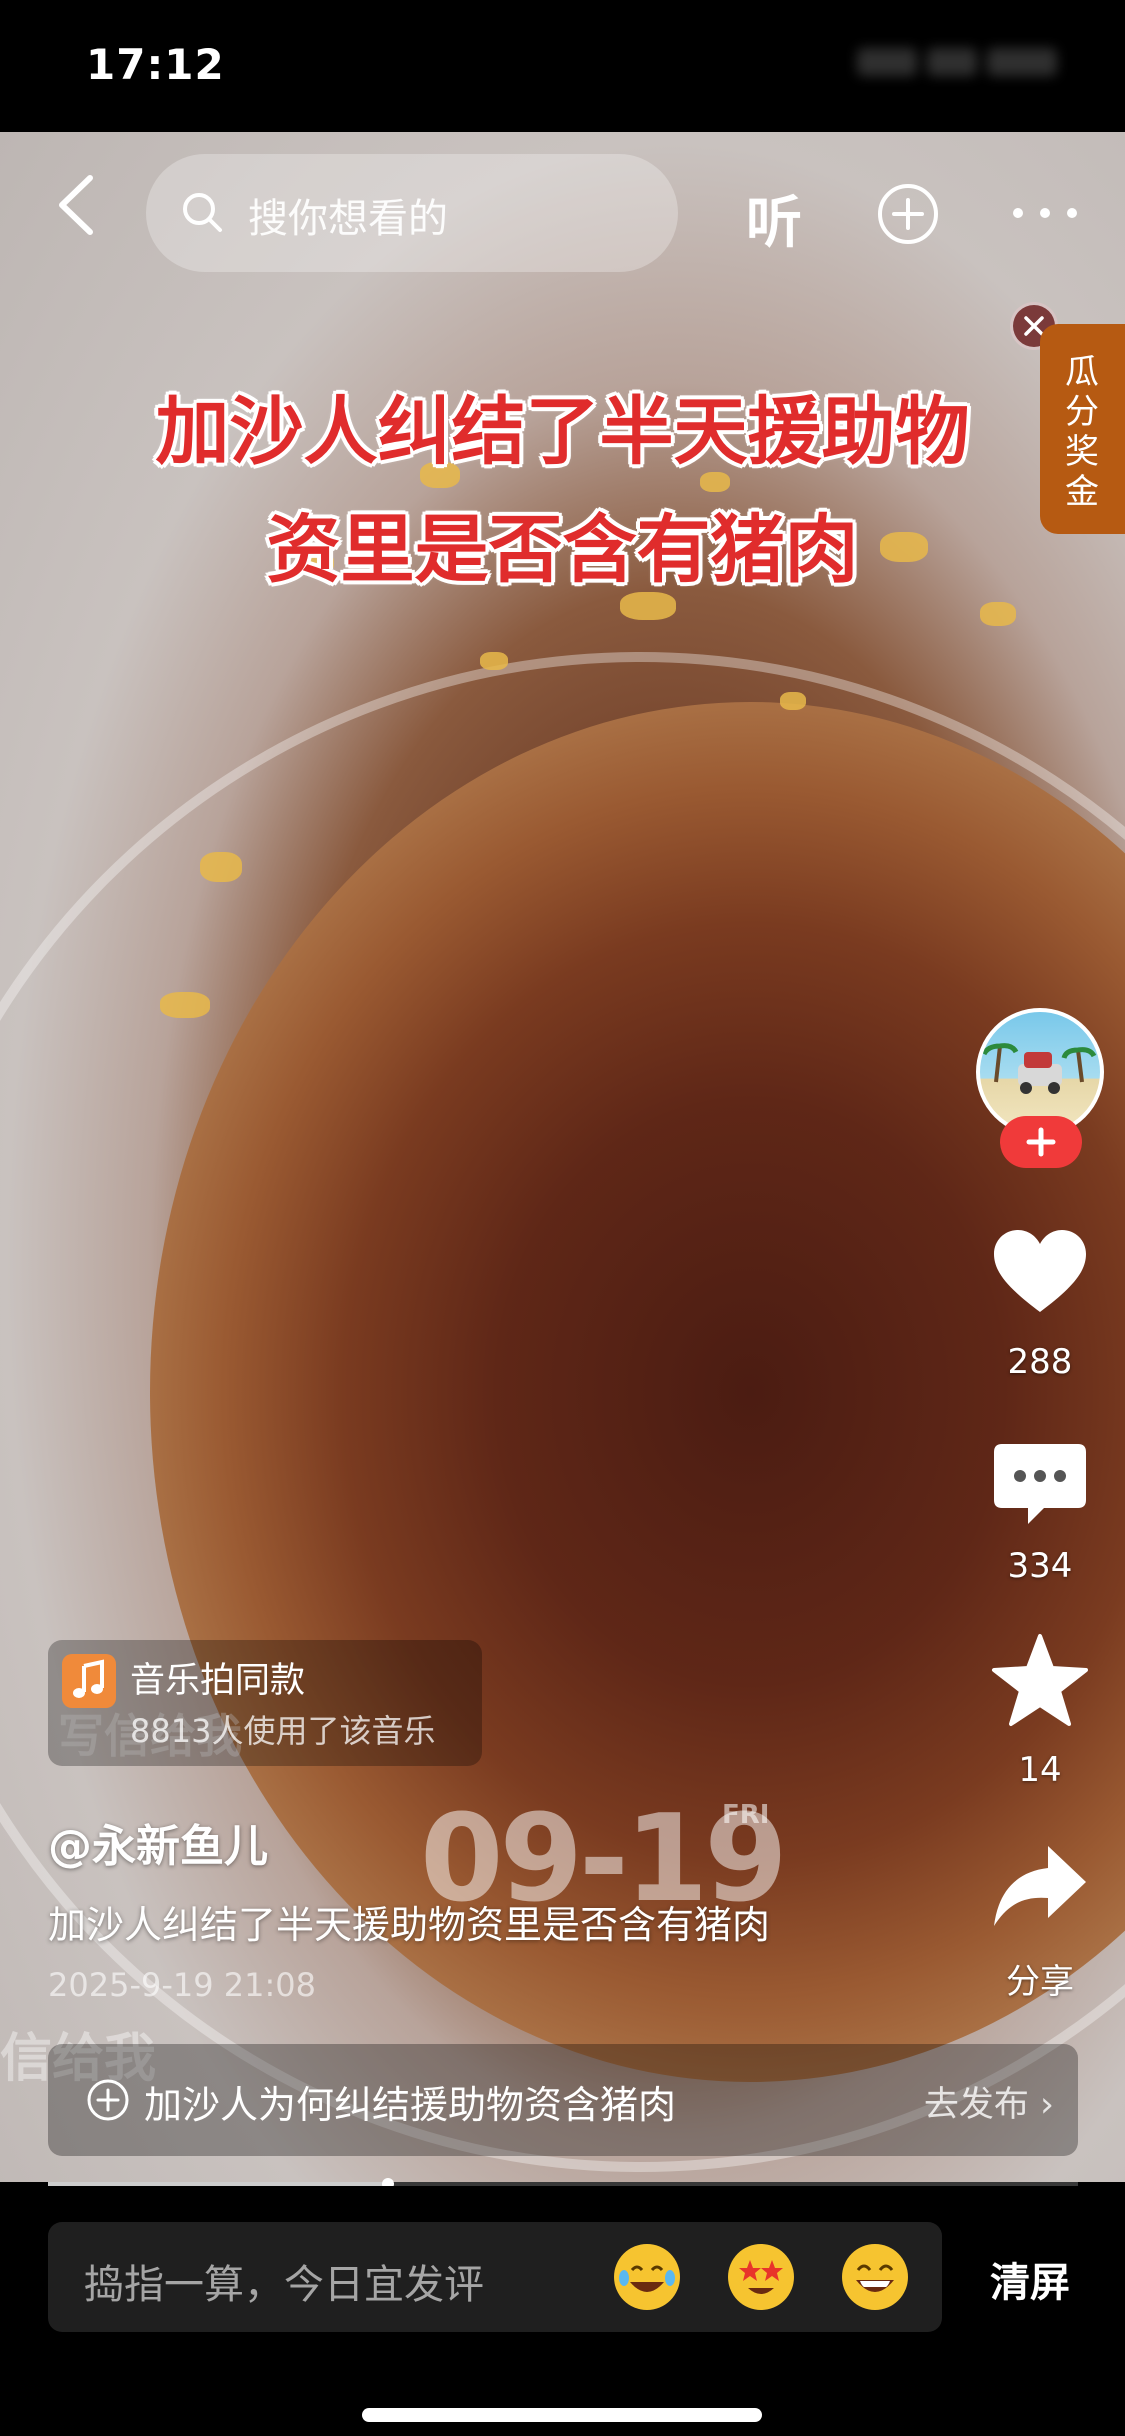  Describe the element at coordinates (1040, 1682) in the screenshot. I see `star-icon` at that location.